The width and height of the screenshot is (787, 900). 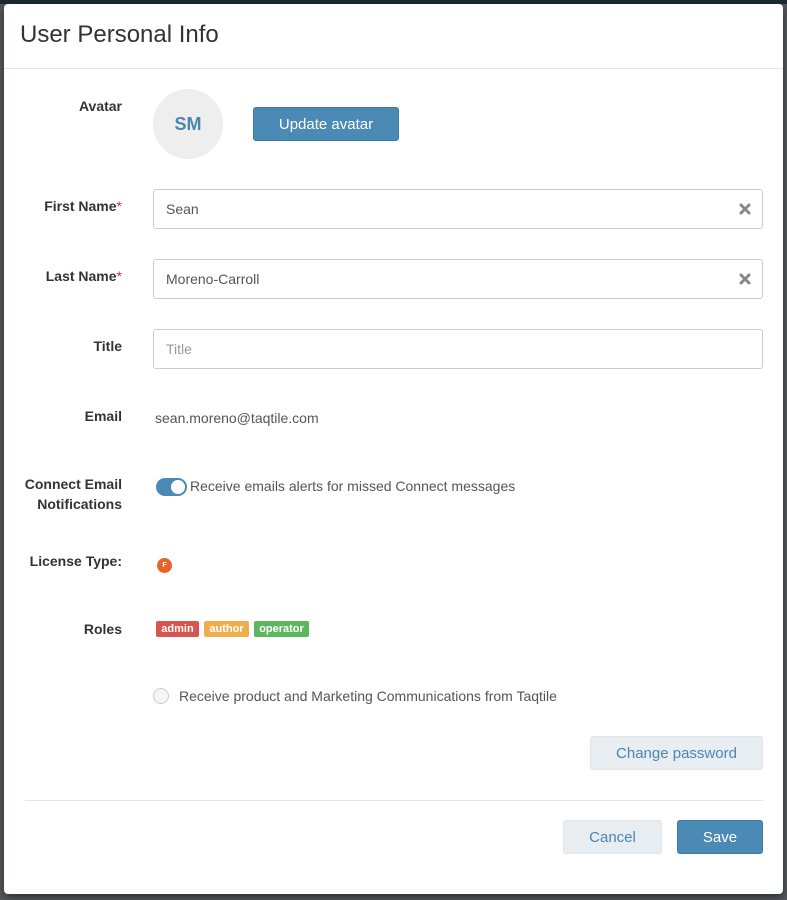 What do you see at coordinates (83, 206) in the screenshot?
I see `first-name-label: First Name*` at bounding box center [83, 206].